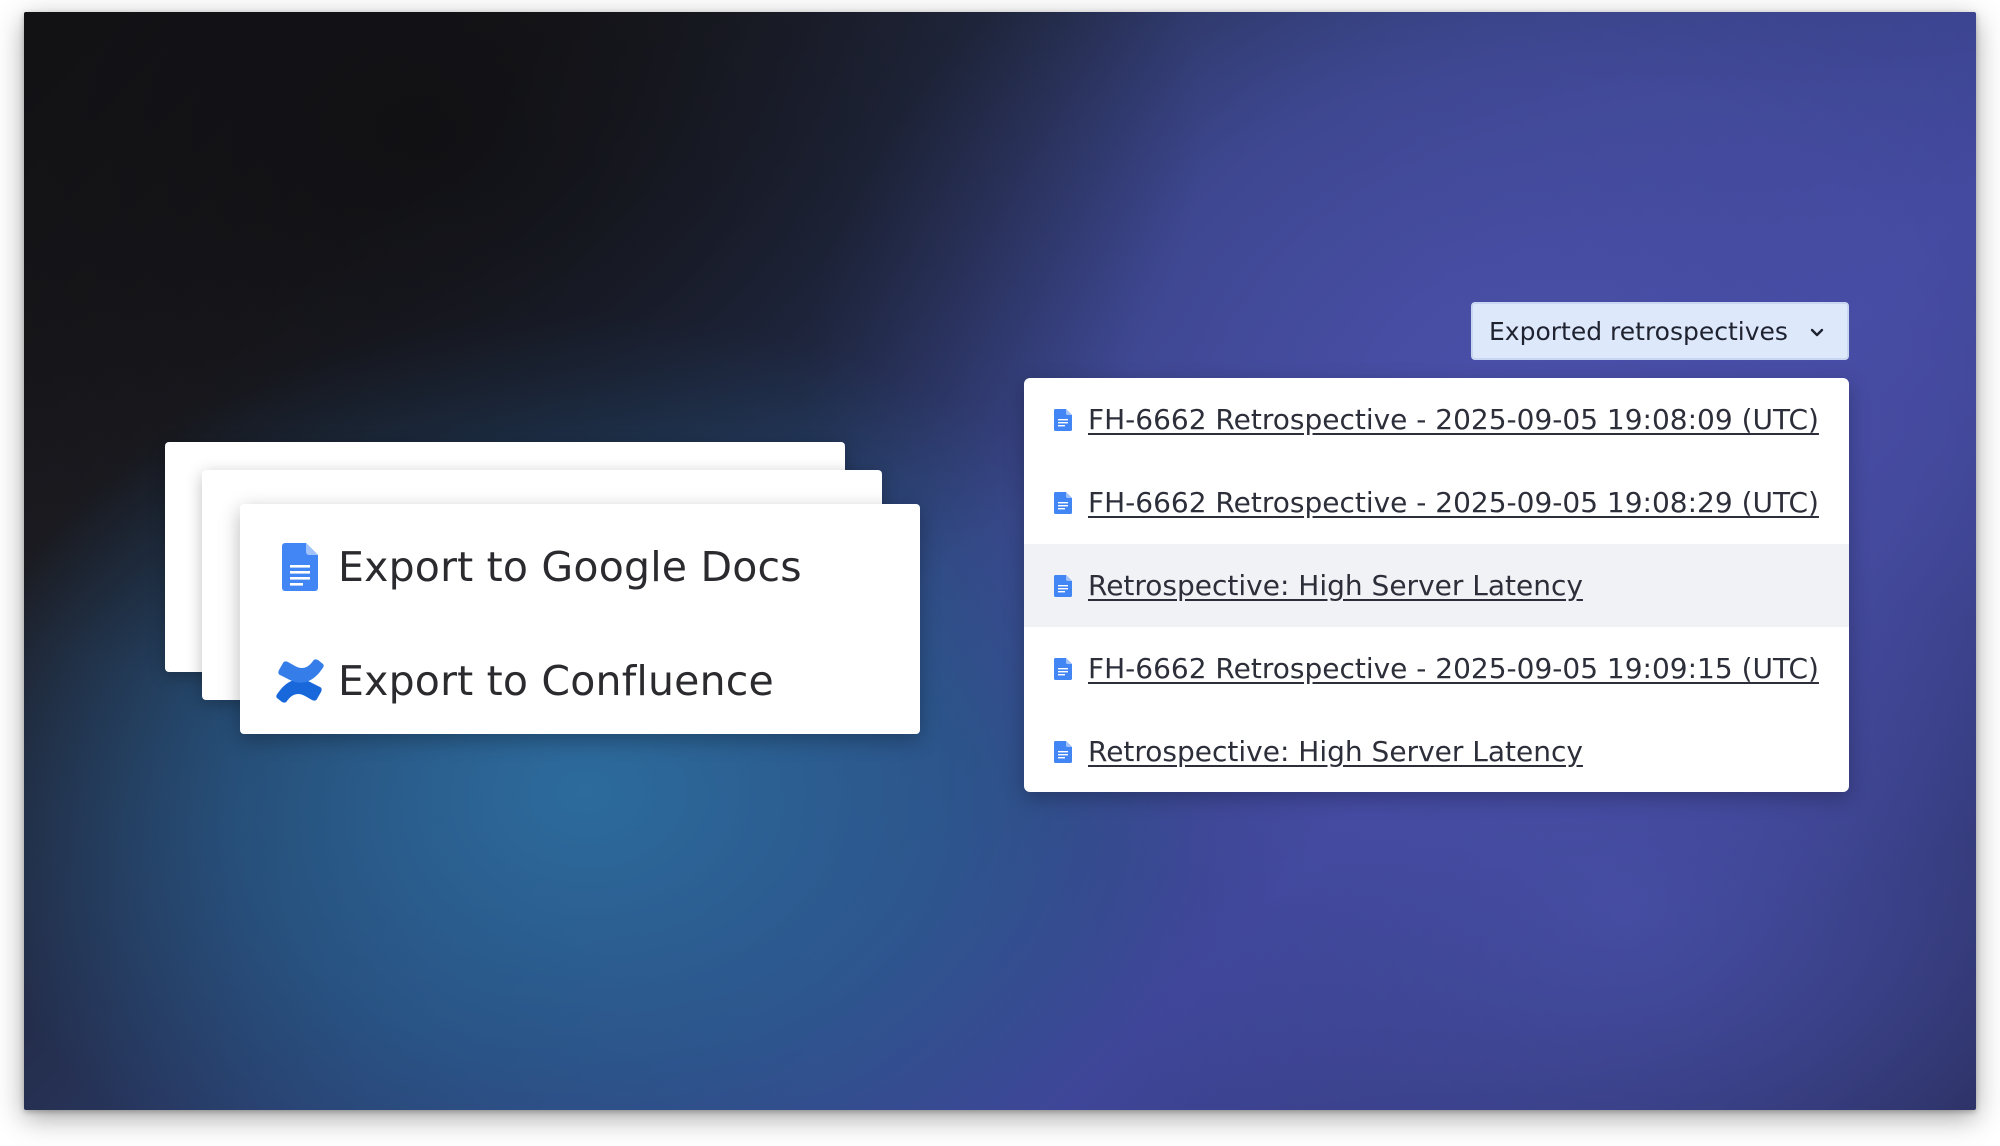 Image resolution: width=2000 pixels, height=1146 pixels. What do you see at coordinates (1638, 331) in the screenshot?
I see `dropdown-label: Exported retrospectives` at bounding box center [1638, 331].